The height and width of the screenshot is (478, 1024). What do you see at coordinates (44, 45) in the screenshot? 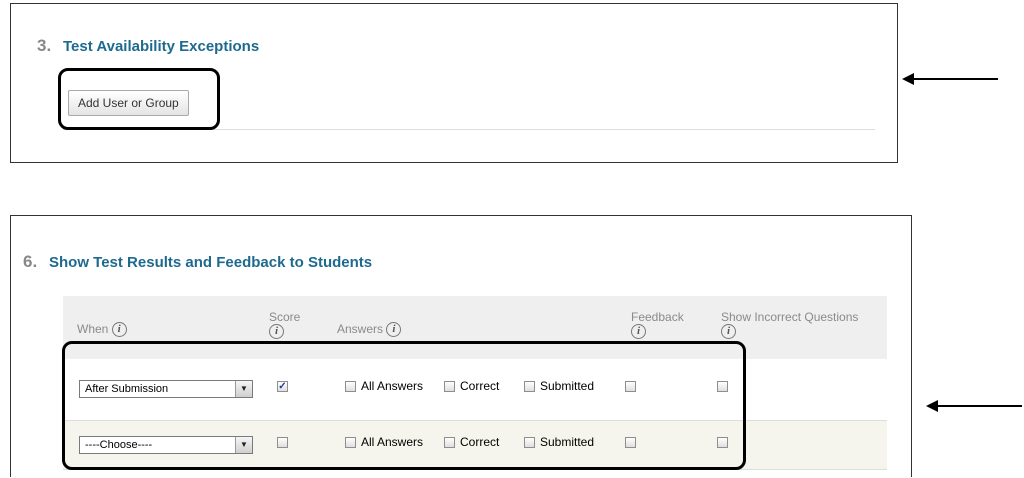
I see `step-number: 3.` at bounding box center [44, 45].